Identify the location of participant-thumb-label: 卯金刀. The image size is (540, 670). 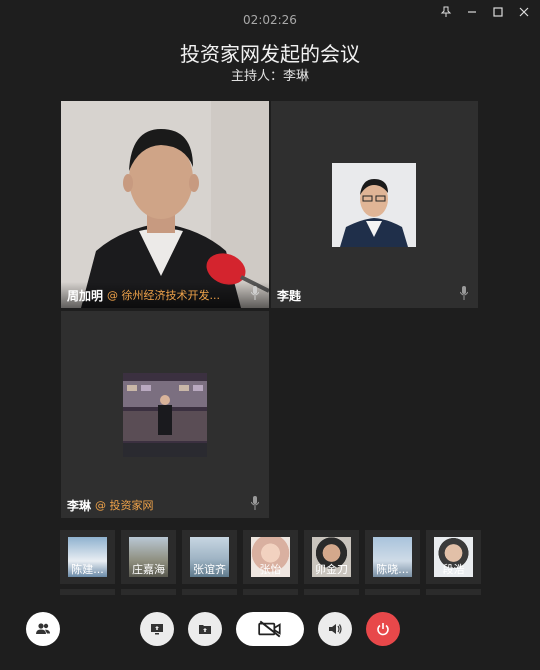
(331, 569).